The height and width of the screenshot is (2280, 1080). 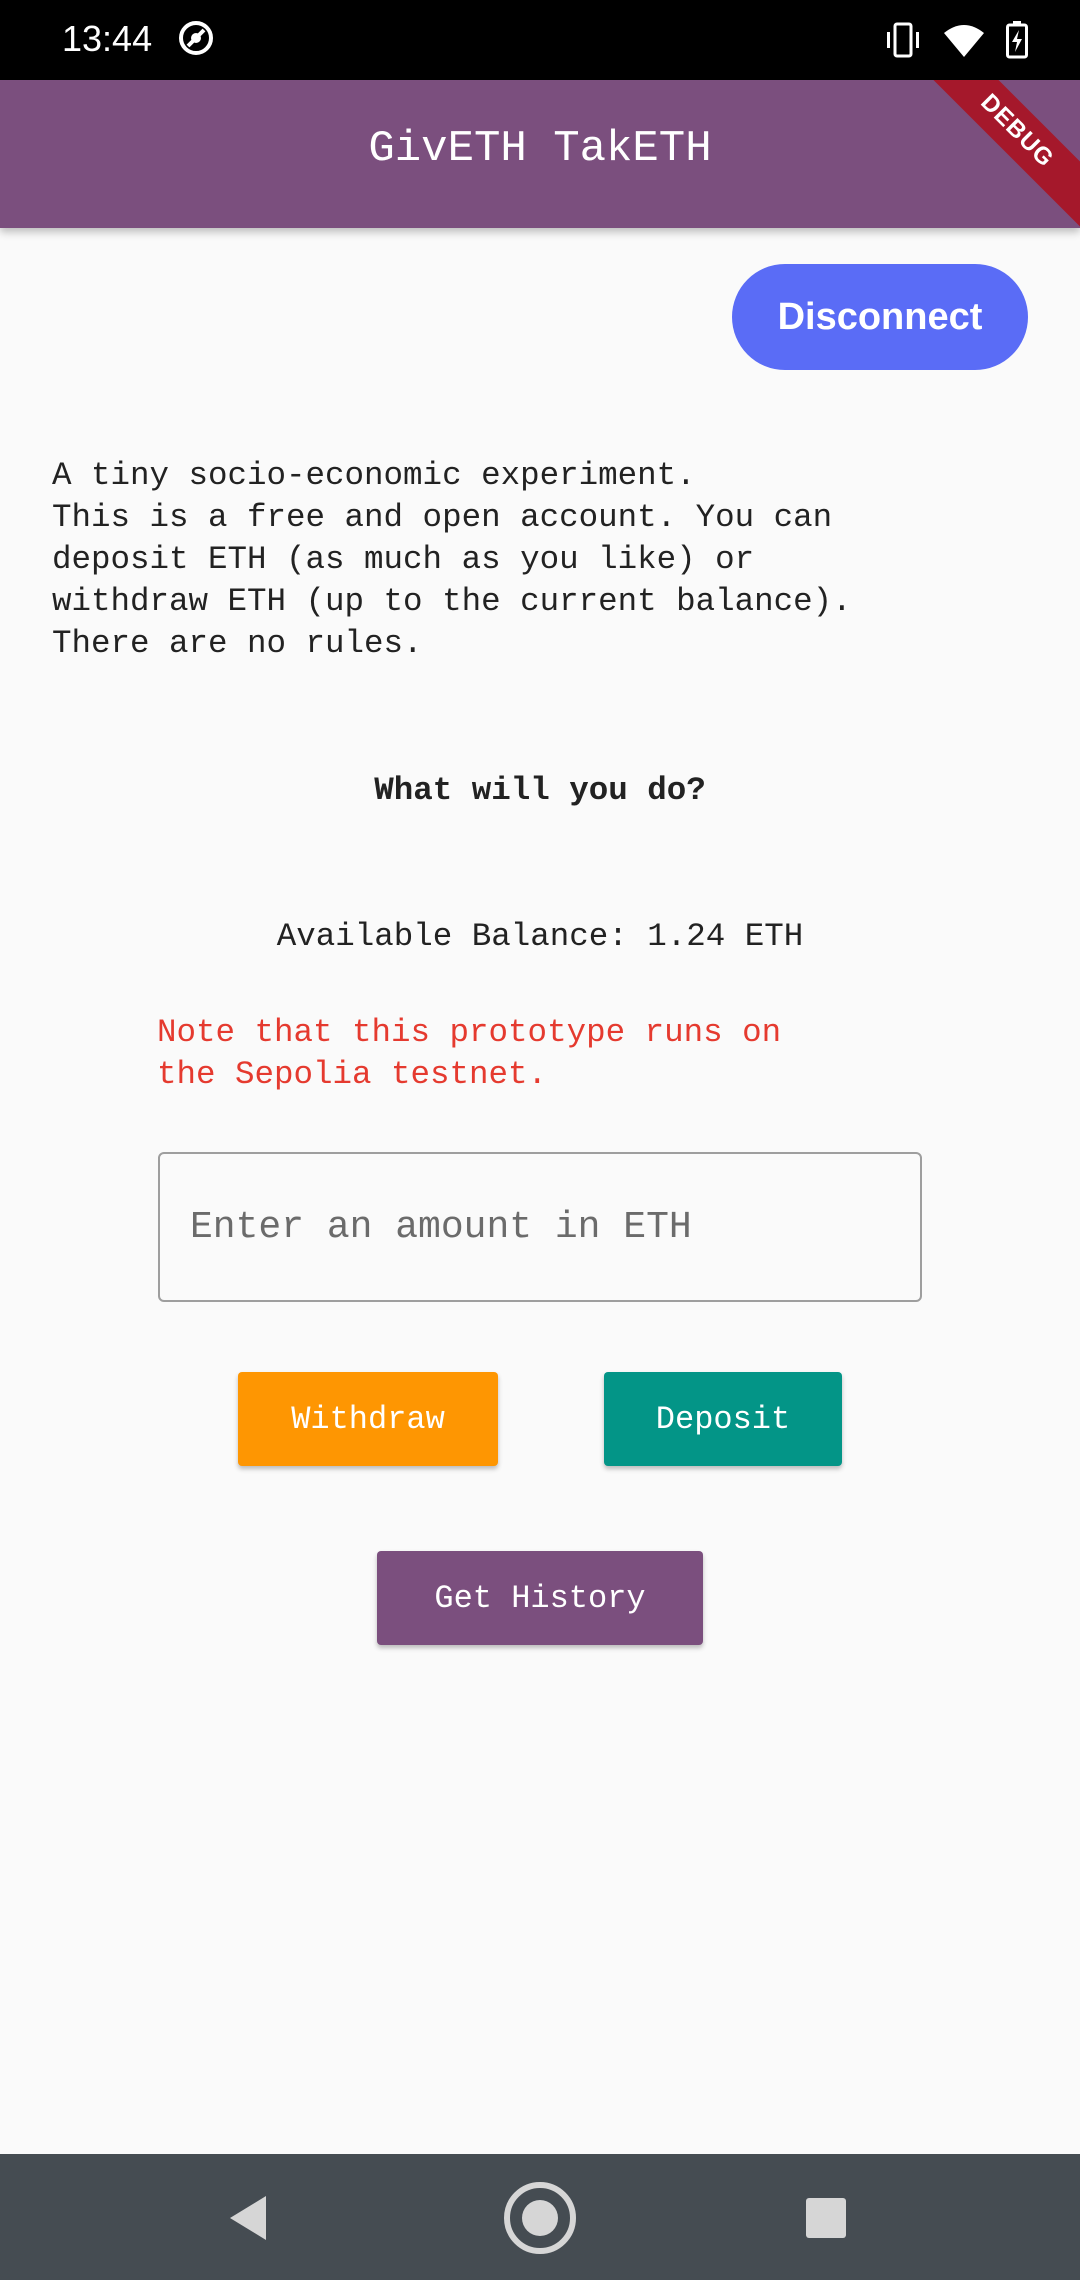 What do you see at coordinates (826, 2218) in the screenshot?
I see `recents-icon` at bounding box center [826, 2218].